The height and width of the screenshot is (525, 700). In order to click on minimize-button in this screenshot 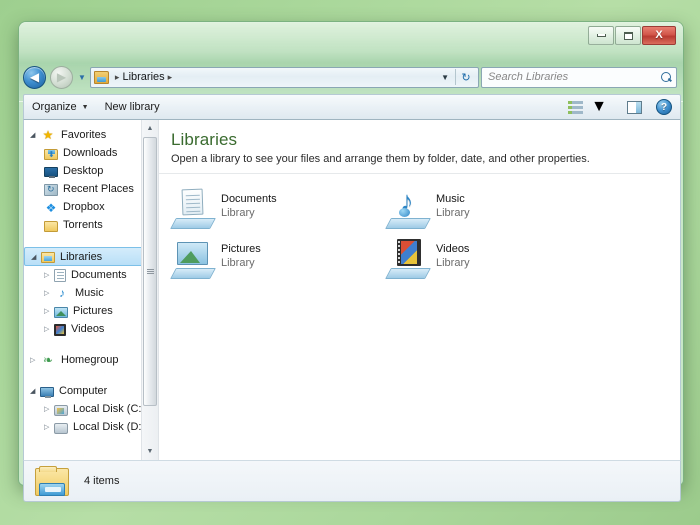, I will do `click(601, 35)`.